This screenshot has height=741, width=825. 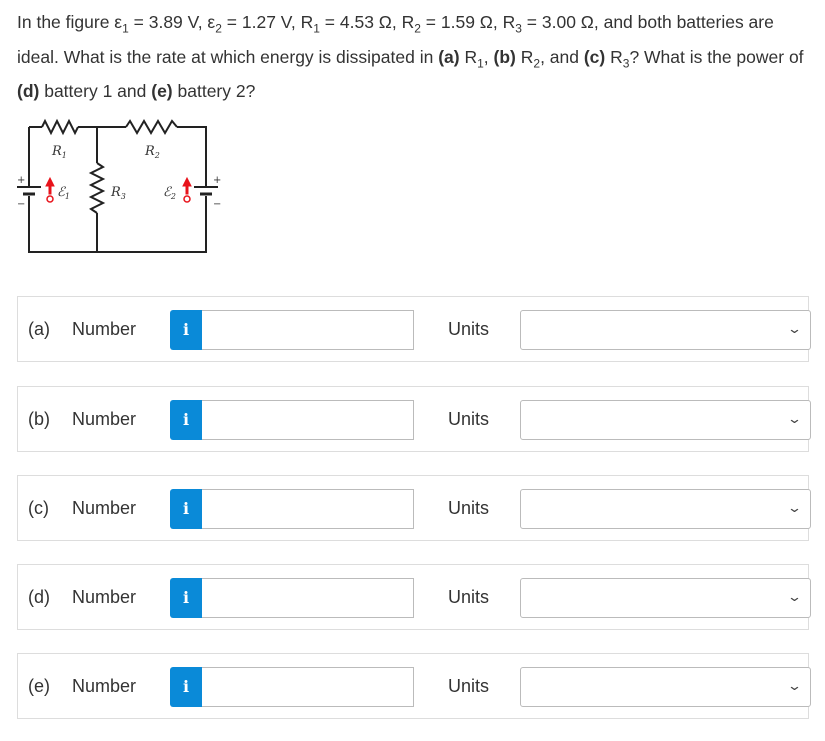 I want to click on part-label: (a), so click(x=39, y=329).